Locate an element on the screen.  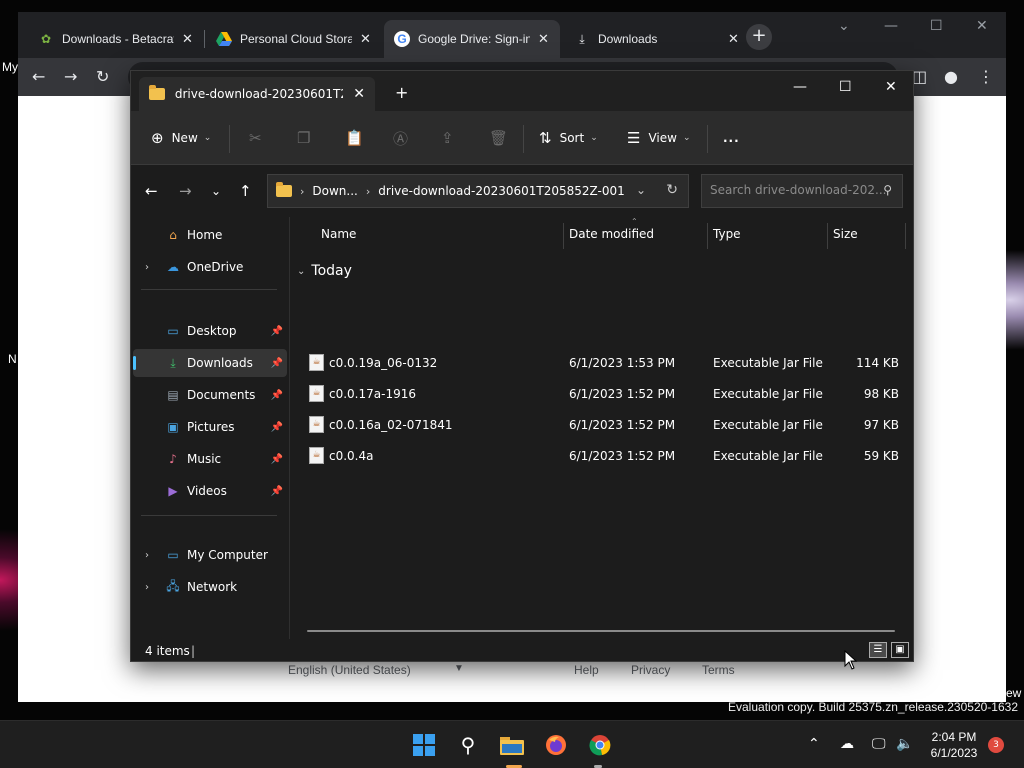
up-arrow-icon: ↑ is located at coordinates (245, 191).